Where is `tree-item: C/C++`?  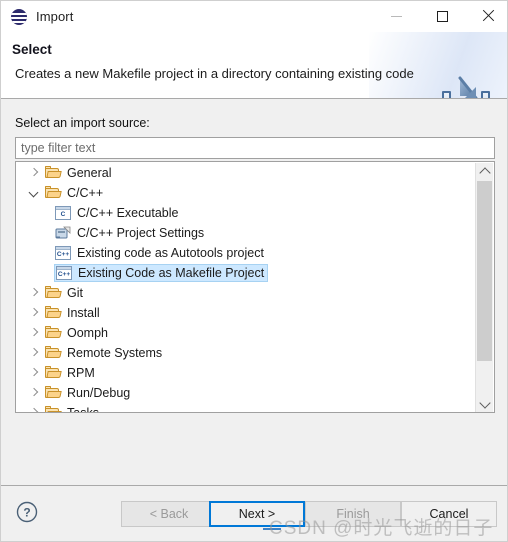
tree-item: C/C++ is located at coordinates (246, 193).